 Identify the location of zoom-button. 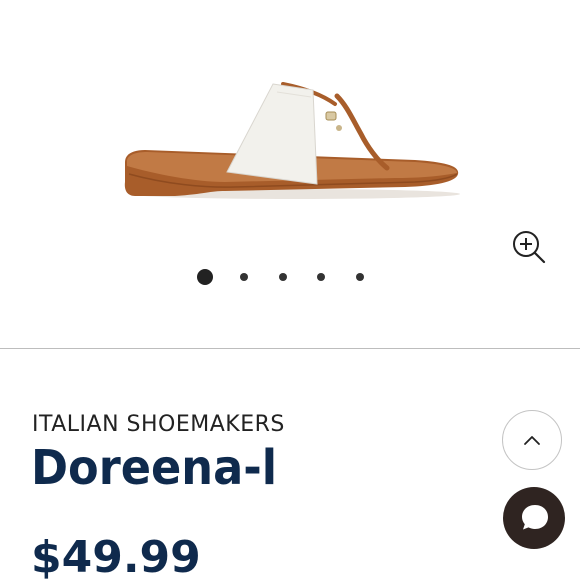
(529, 247).